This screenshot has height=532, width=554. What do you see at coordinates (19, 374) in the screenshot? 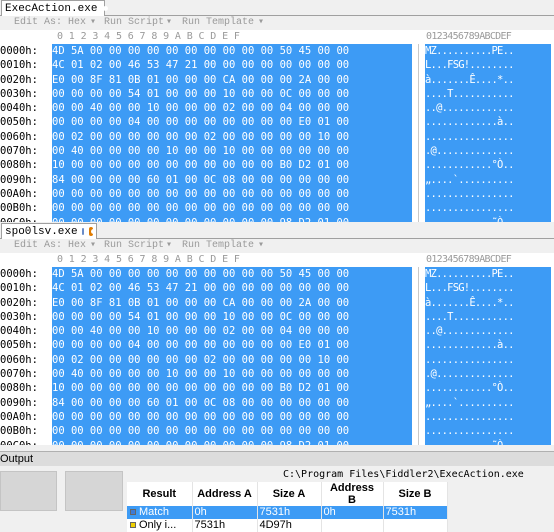
I see `address-label: 0070h:` at bounding box center [19, 374].